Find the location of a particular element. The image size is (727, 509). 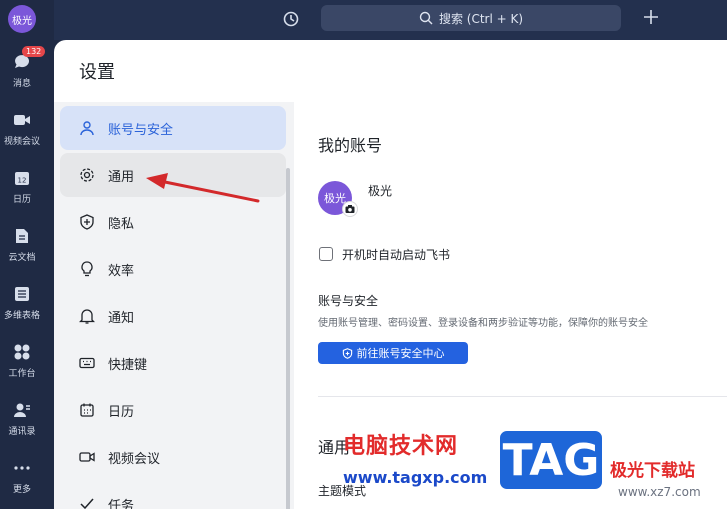

nav-label: 通用 is located at coordinates (121, 177).